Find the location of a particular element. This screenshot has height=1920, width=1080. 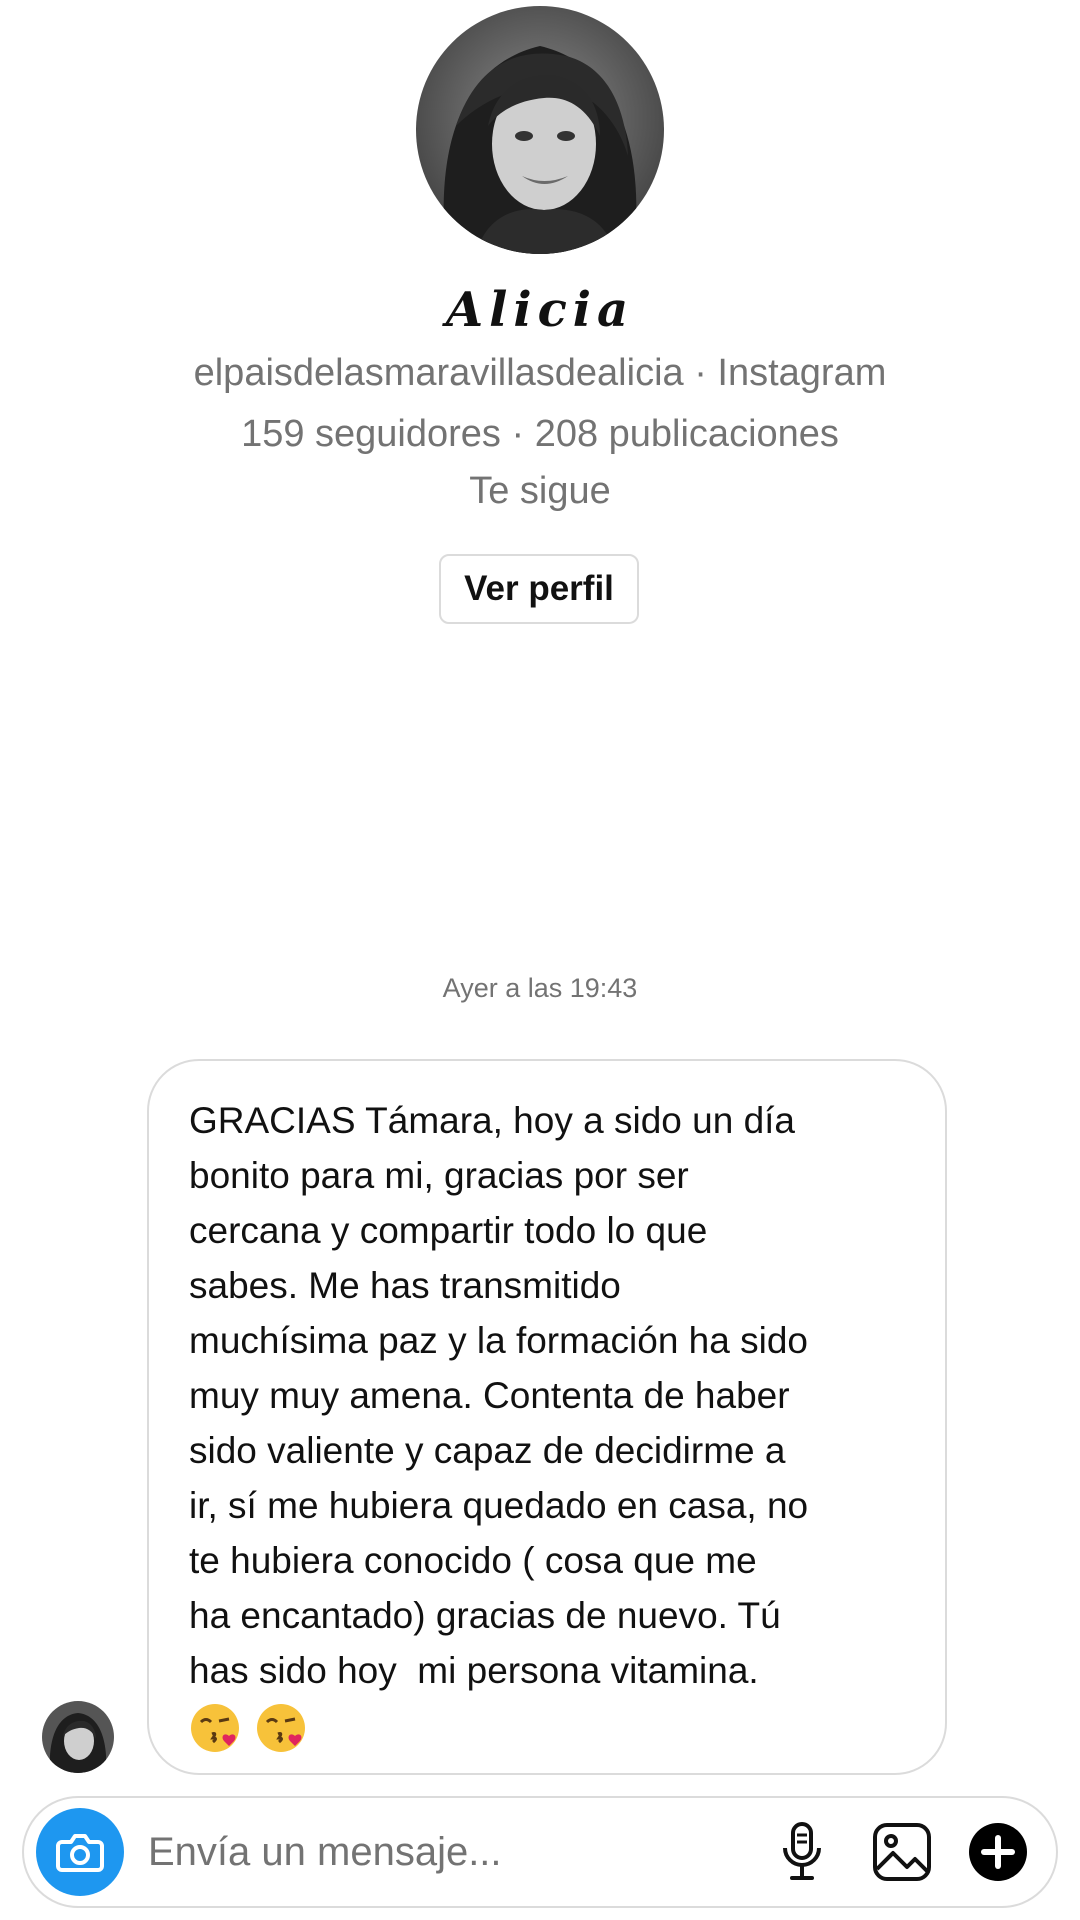

gallery-icon is located at coordinates (902, 1852).